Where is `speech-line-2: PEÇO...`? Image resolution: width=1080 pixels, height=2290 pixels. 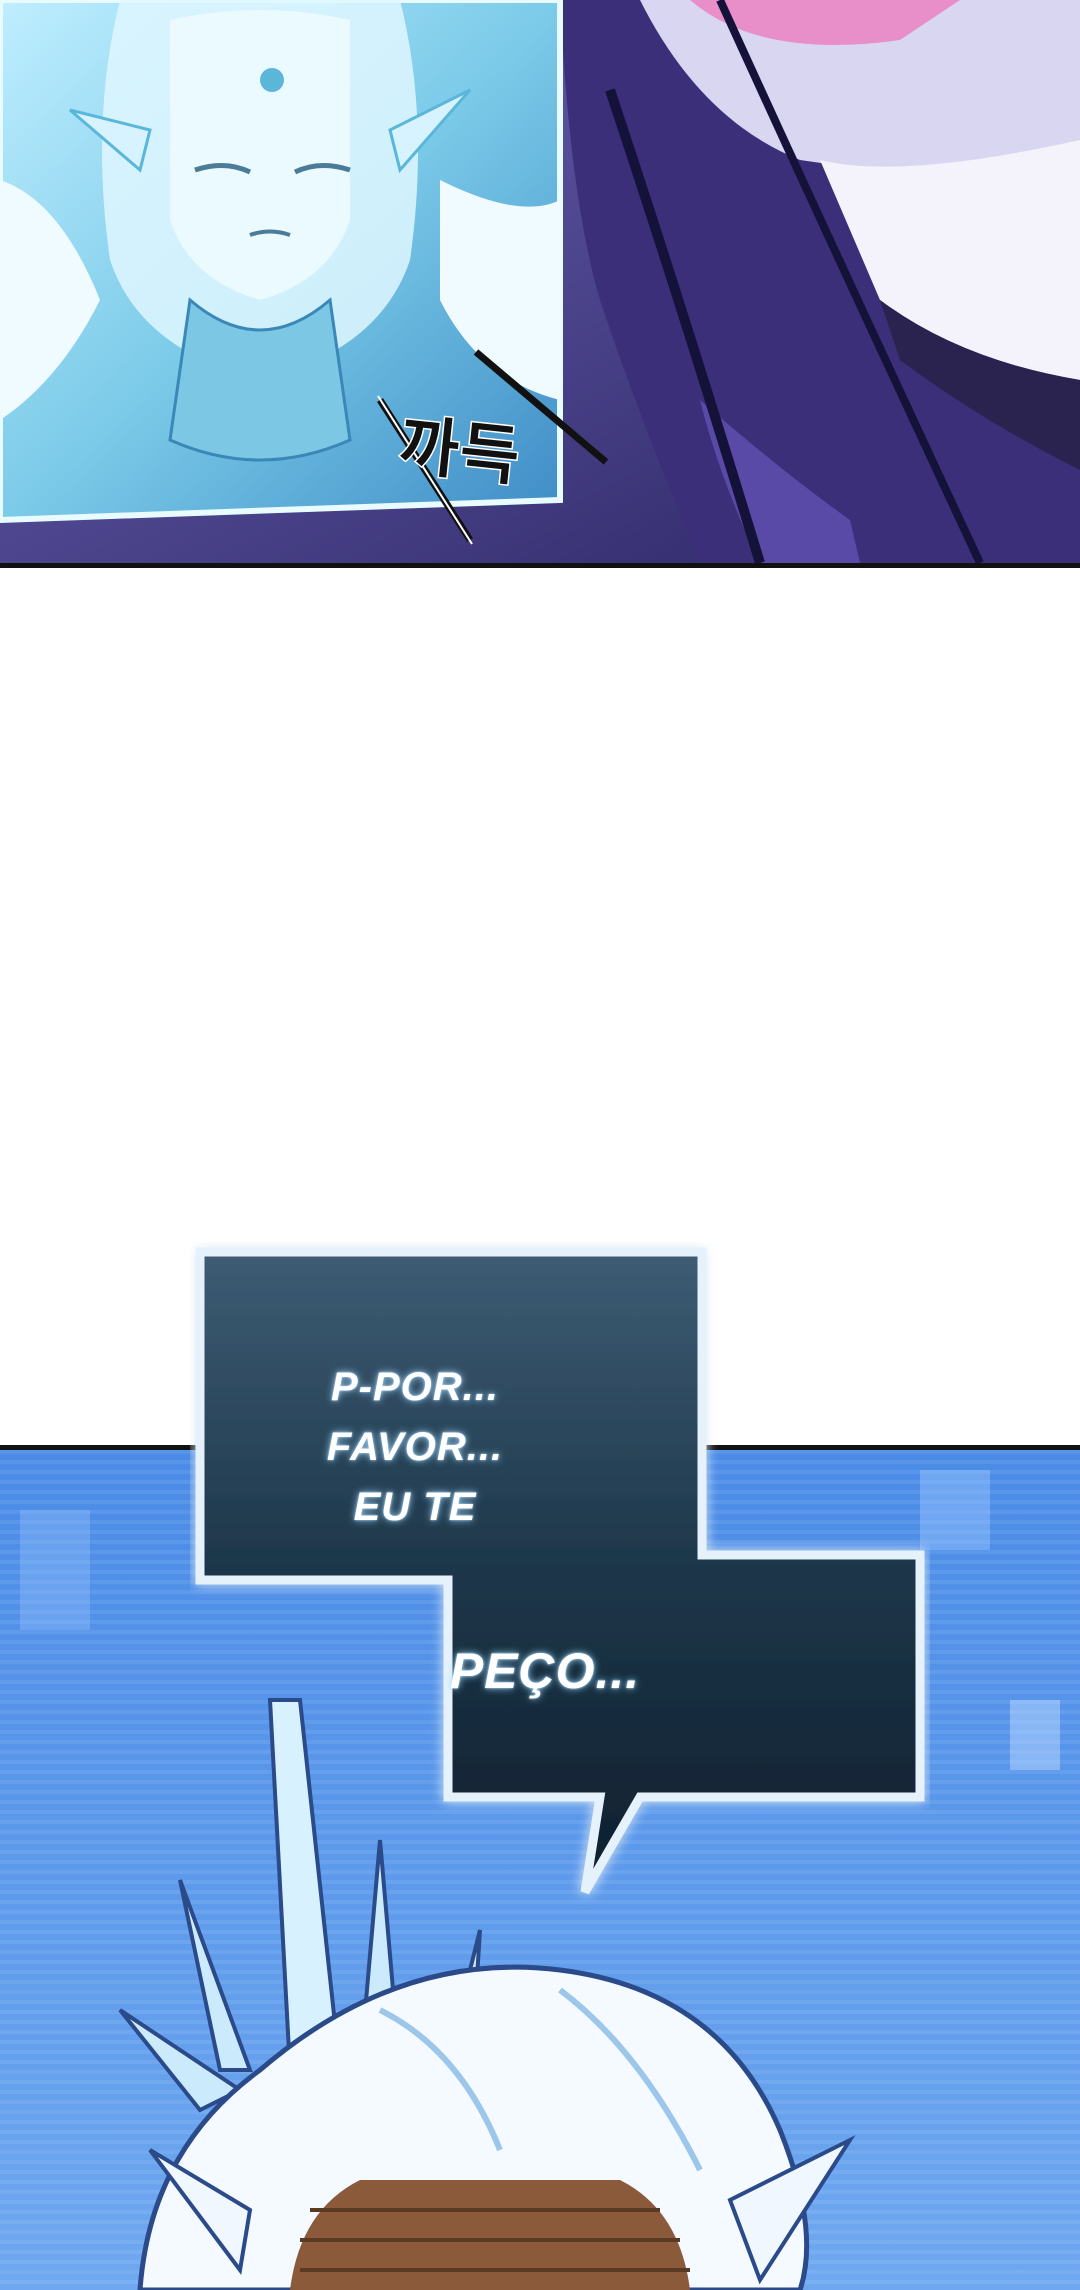
speech-line-2: PEÇO... is located at coordinates (545, 1671).